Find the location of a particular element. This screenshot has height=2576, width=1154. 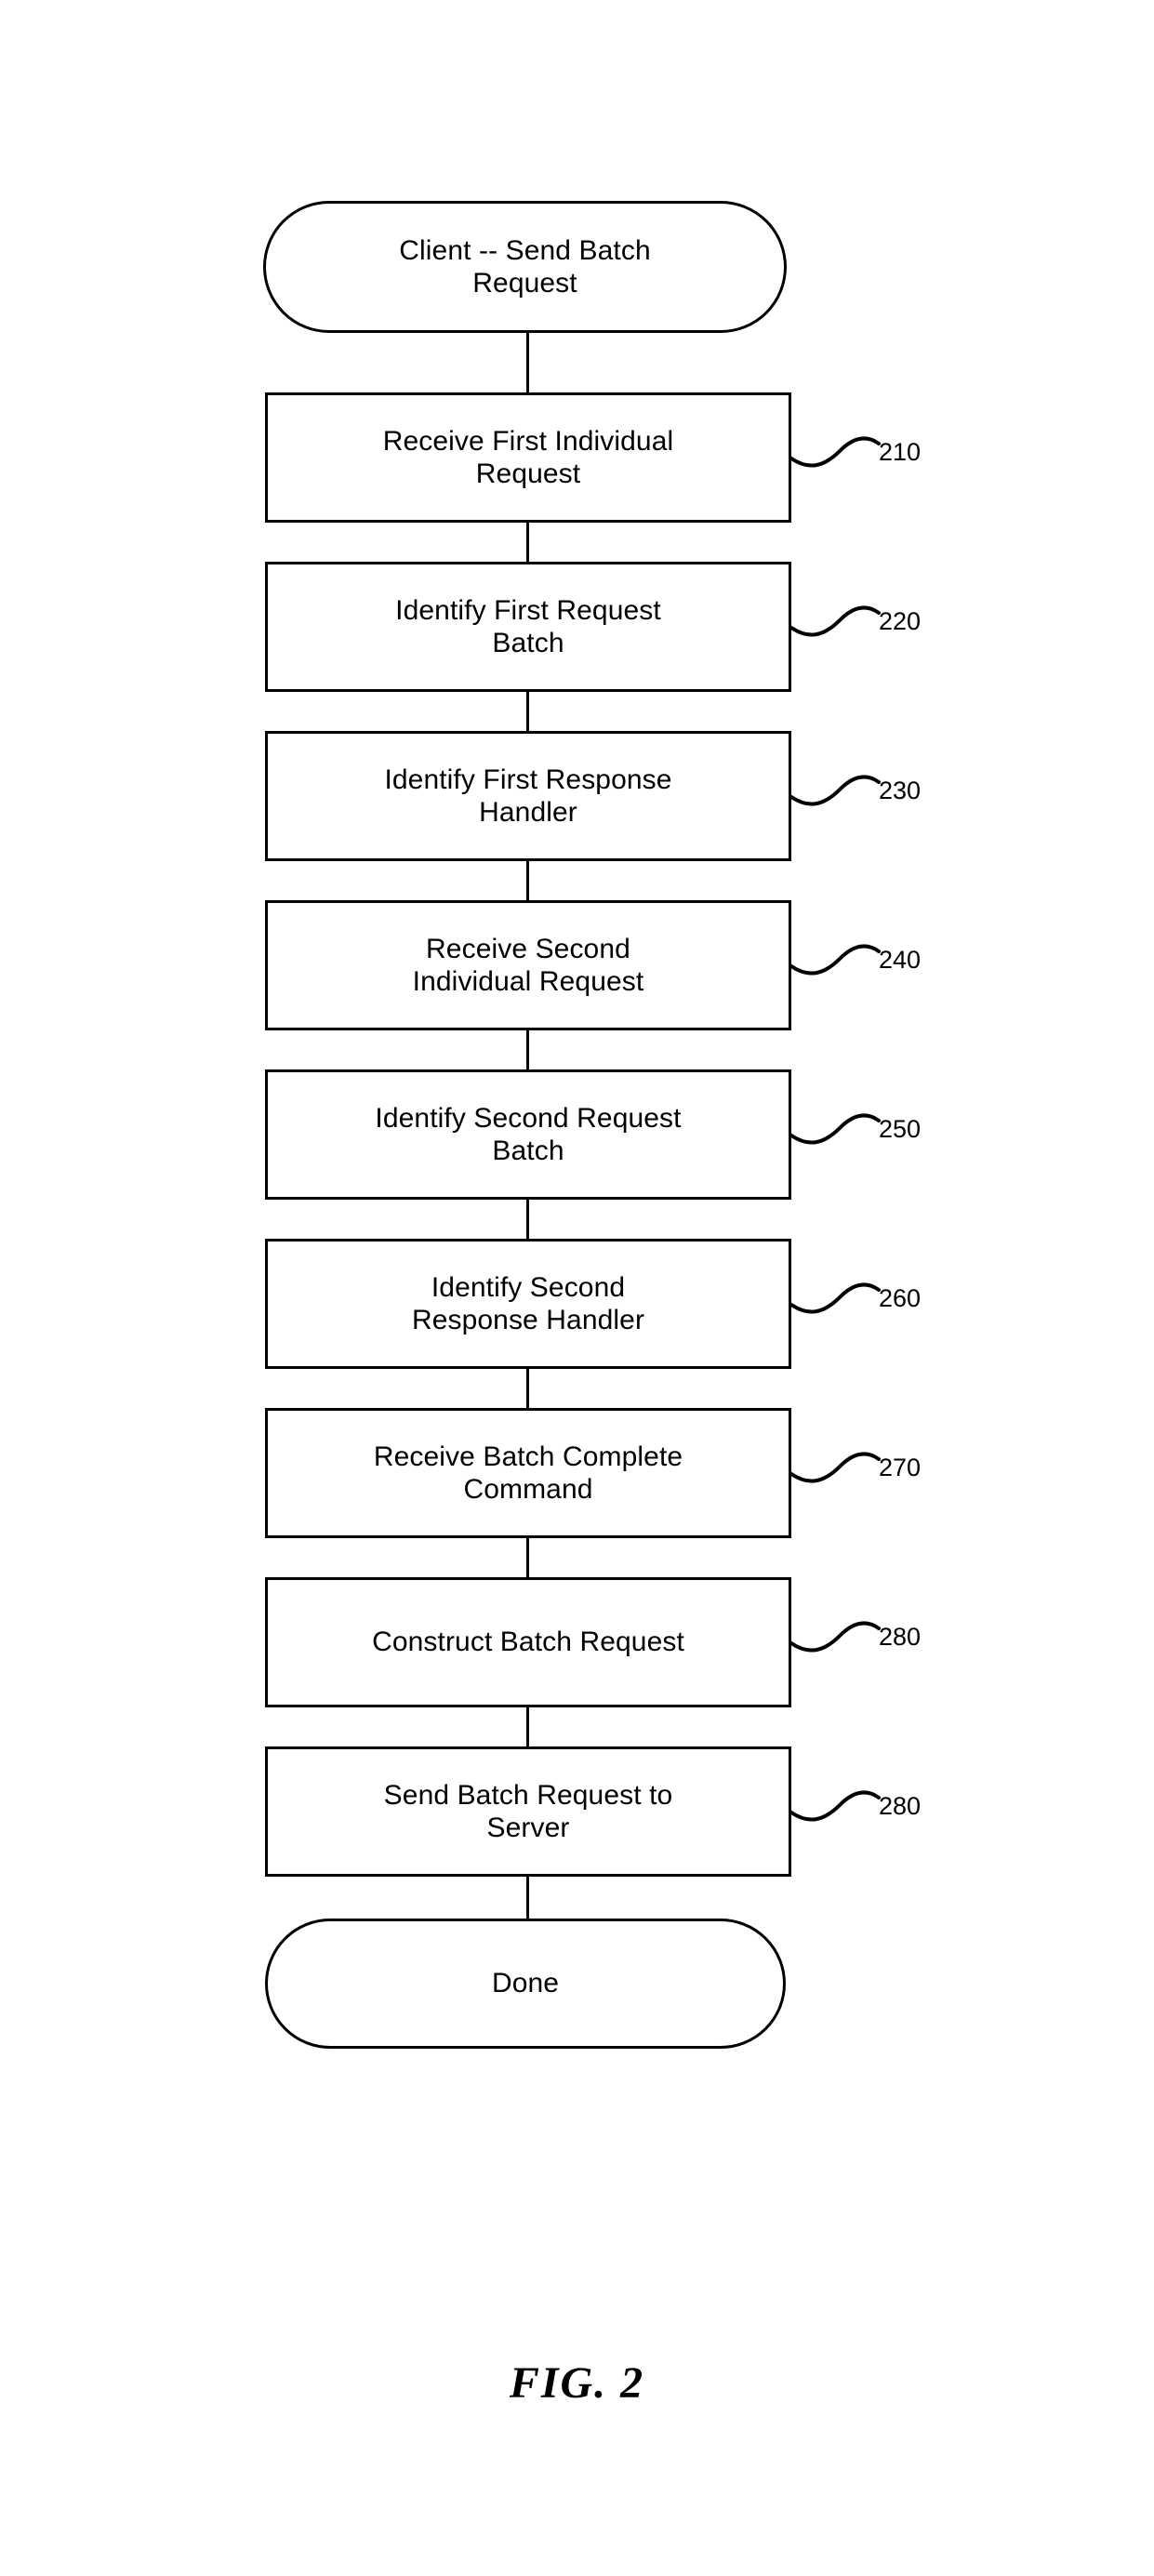

flow-node-step-230-label: Identify First Response Handler is located at coordinates (528, 796).